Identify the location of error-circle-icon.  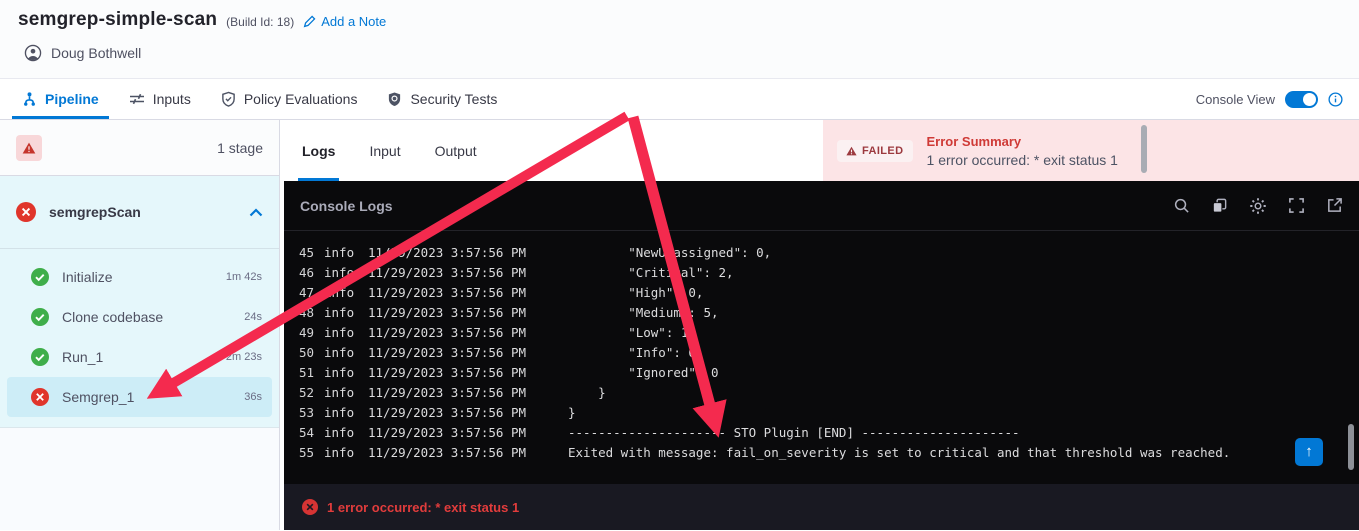
(310, 507).